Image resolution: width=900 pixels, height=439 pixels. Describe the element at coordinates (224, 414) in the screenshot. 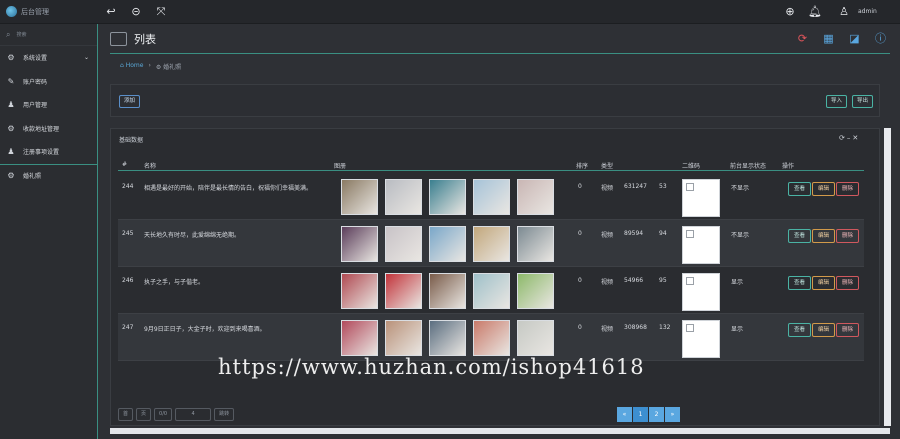

I see `jump-button: 跳转` at that location.